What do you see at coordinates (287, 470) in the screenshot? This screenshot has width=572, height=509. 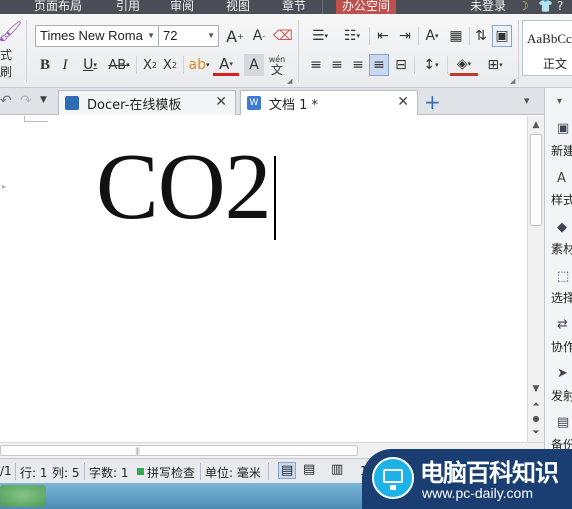 I see `page-view-icon: ▤` at bounding box center [287, 470].